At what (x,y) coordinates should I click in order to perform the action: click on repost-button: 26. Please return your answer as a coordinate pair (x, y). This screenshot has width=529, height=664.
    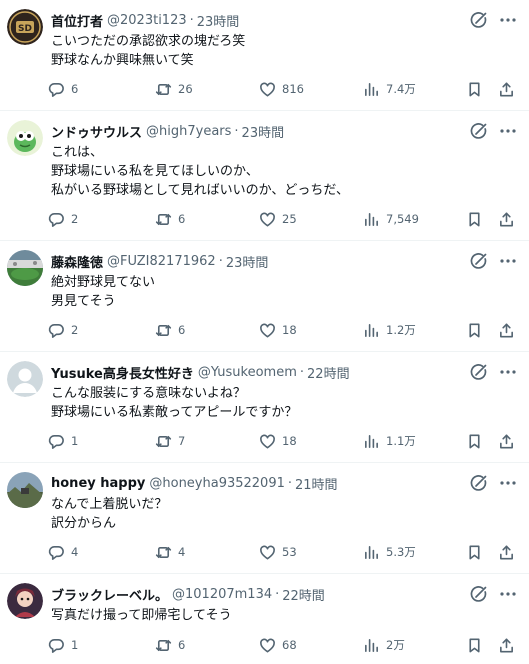
    Looking at the image, I should click on (174, 89).